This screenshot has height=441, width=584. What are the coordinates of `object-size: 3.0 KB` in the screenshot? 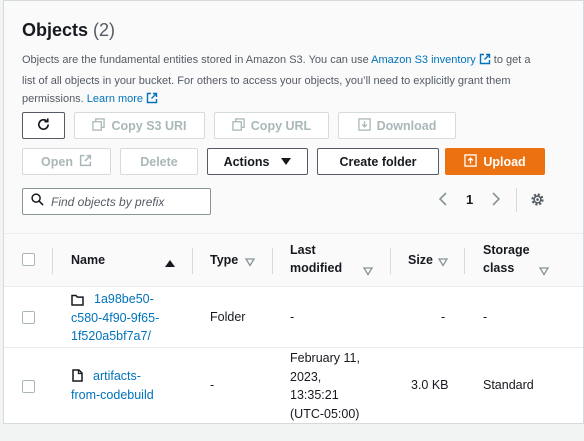 It's located at (430, 385).